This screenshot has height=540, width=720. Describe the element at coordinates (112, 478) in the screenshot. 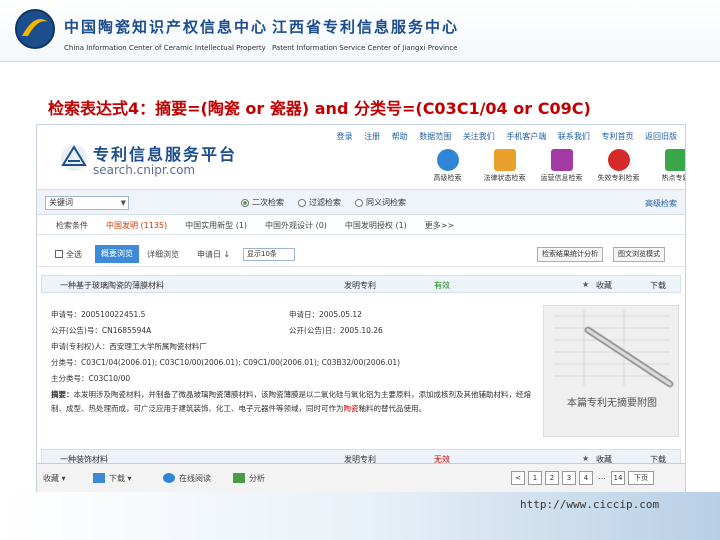

I see `bottom-download-button: 下载 ▾` at that location.